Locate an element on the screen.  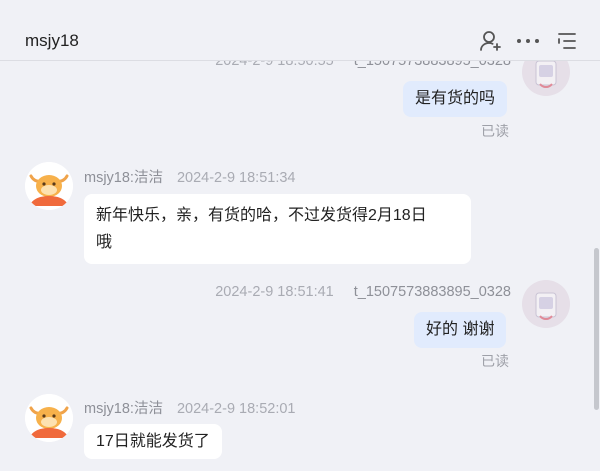
user-add-icon is located at coordinates (491, 41).